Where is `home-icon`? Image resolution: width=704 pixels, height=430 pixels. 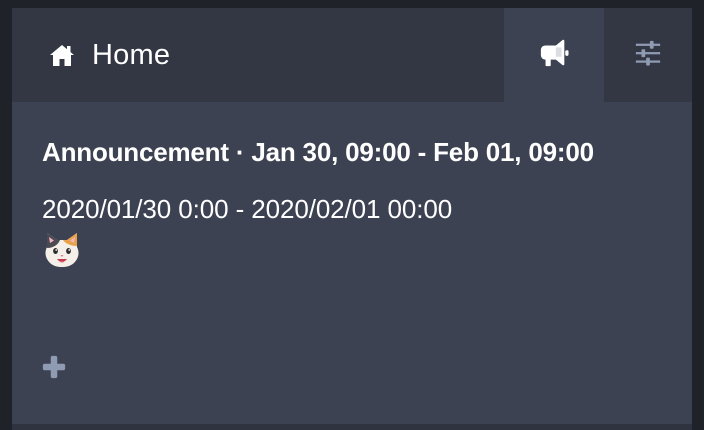
home-icon is located at coordinates (62, 55).